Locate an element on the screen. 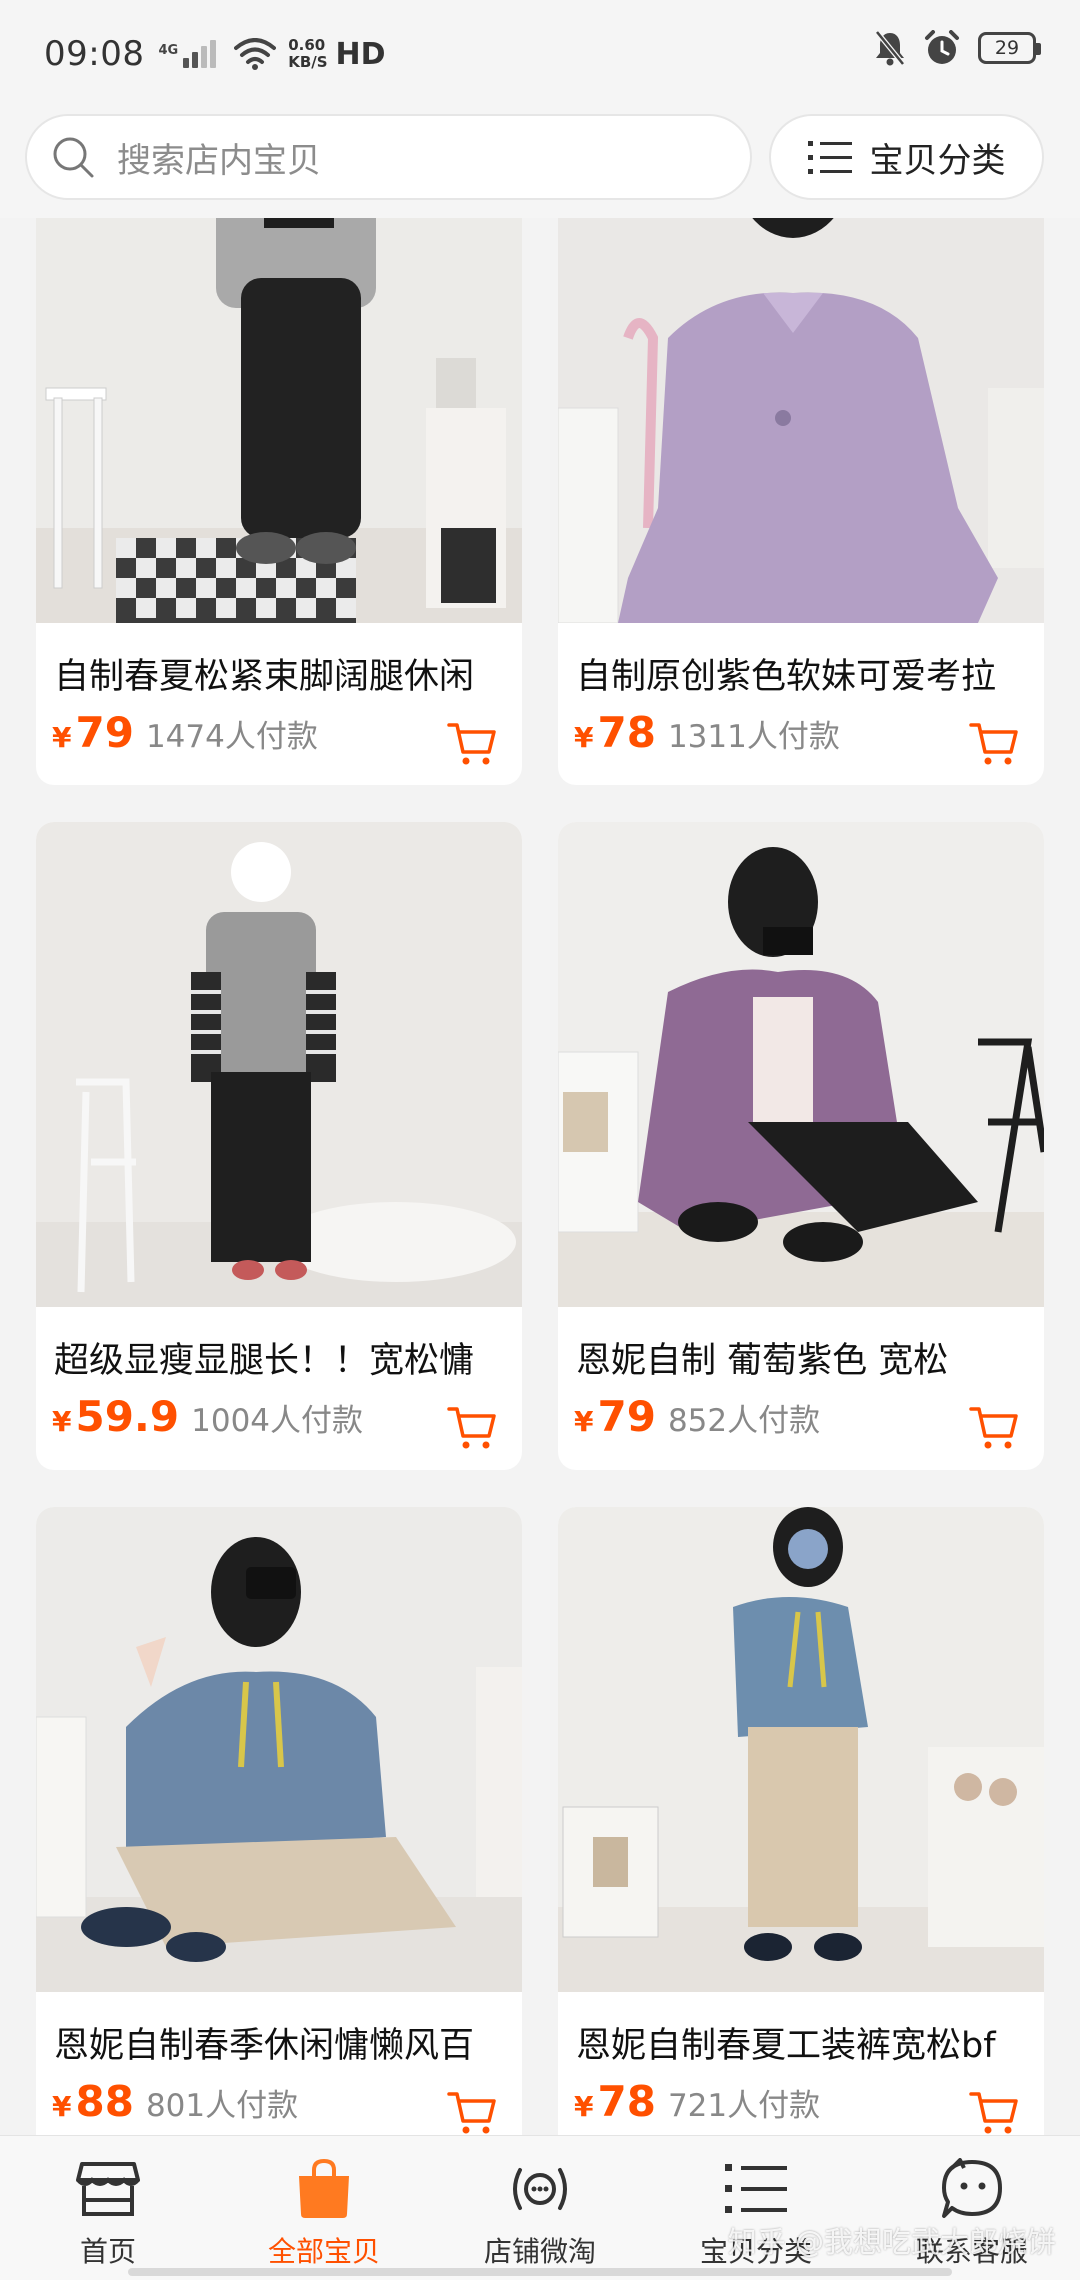  tab-home: 首页 is located at coordinates (108, 2208).